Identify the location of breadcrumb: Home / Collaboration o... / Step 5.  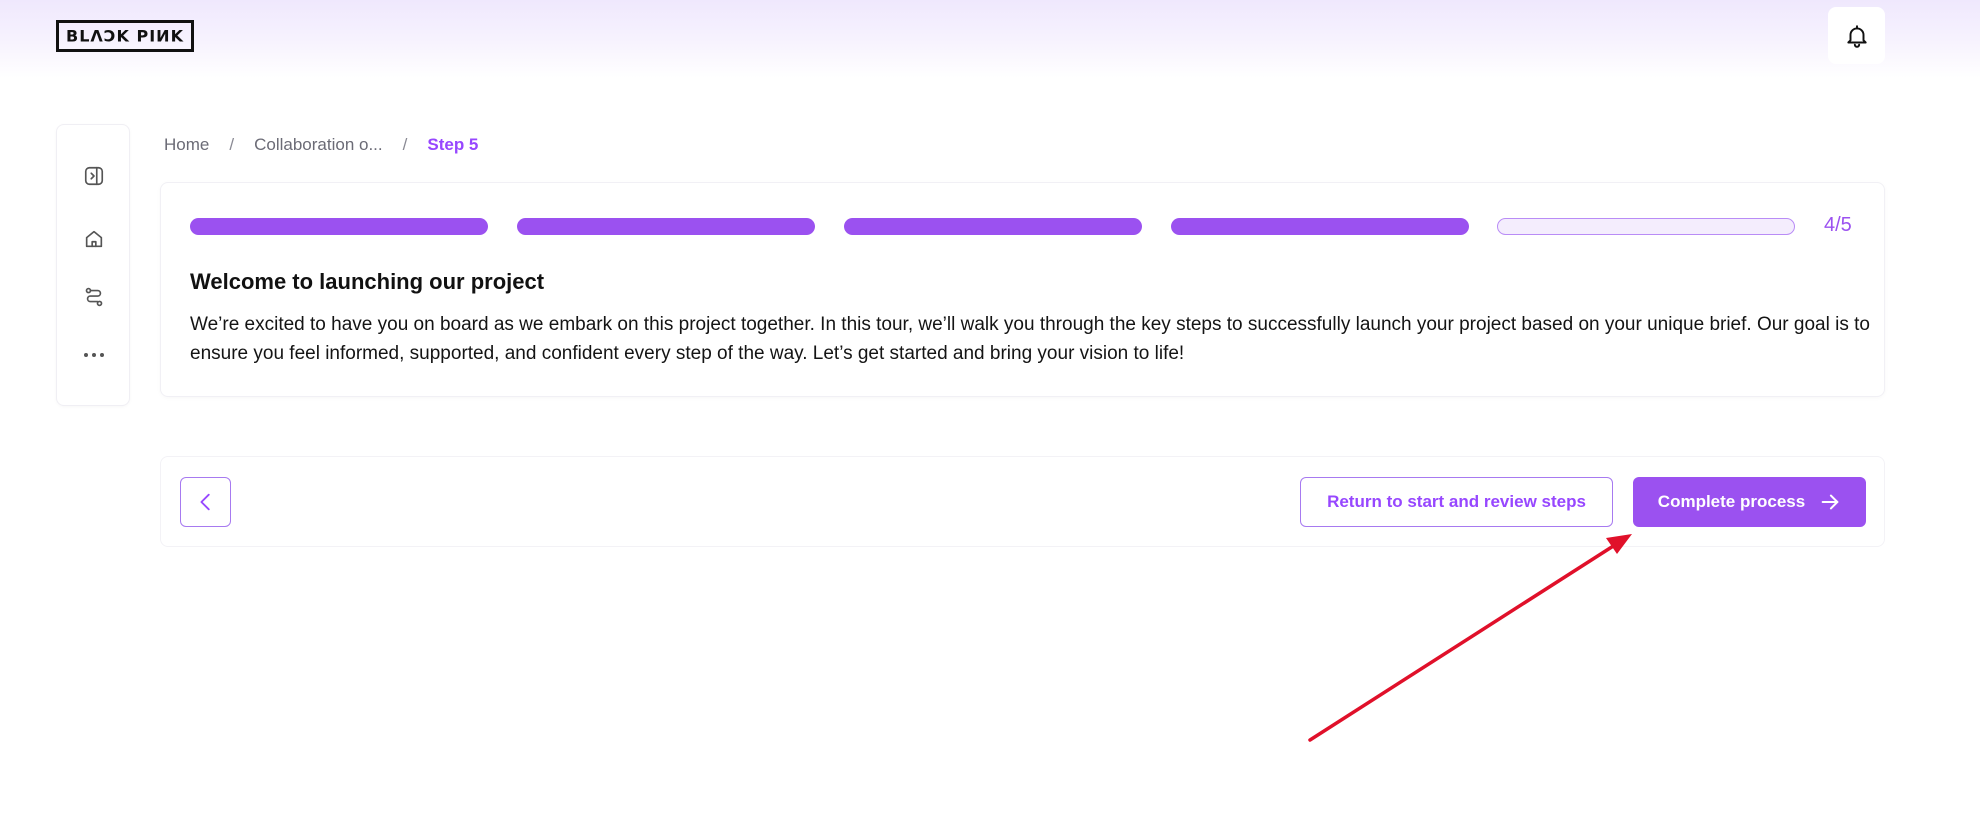
(321, 145).